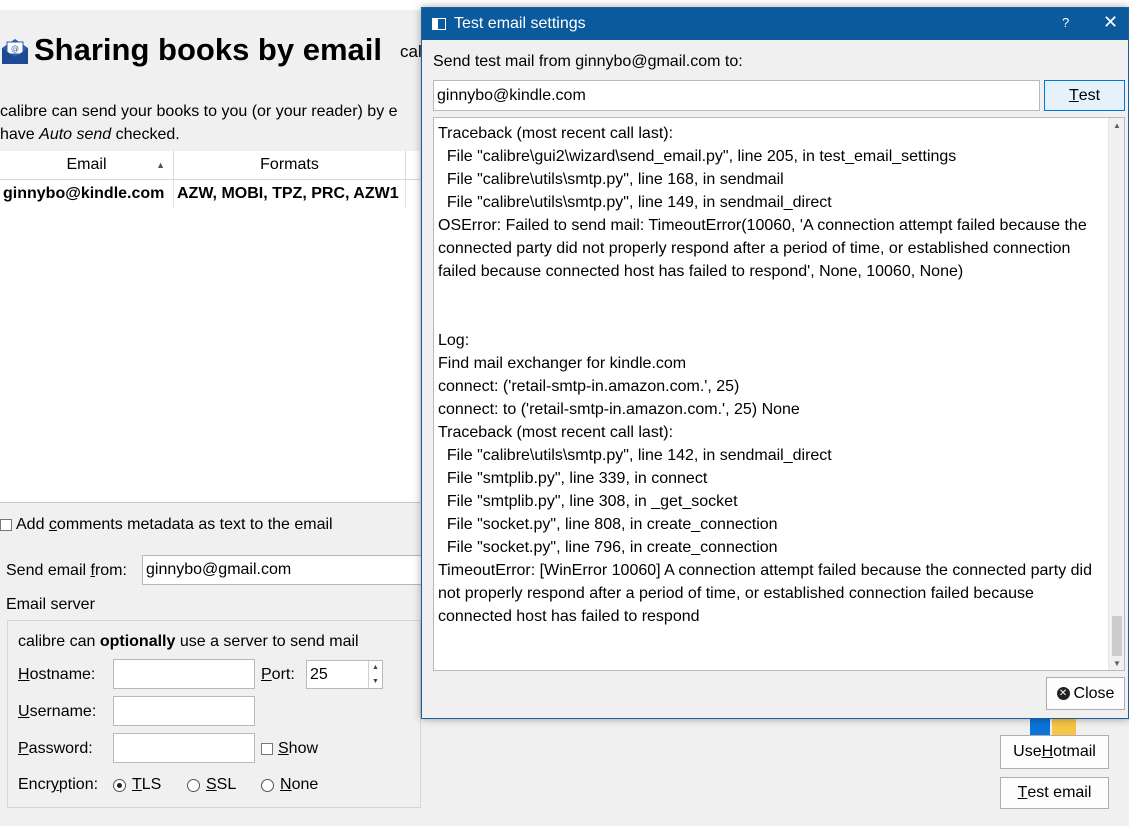 This screenshot has width=1129, height=826. I want to click on test-button: Test, so click(1084, 95).